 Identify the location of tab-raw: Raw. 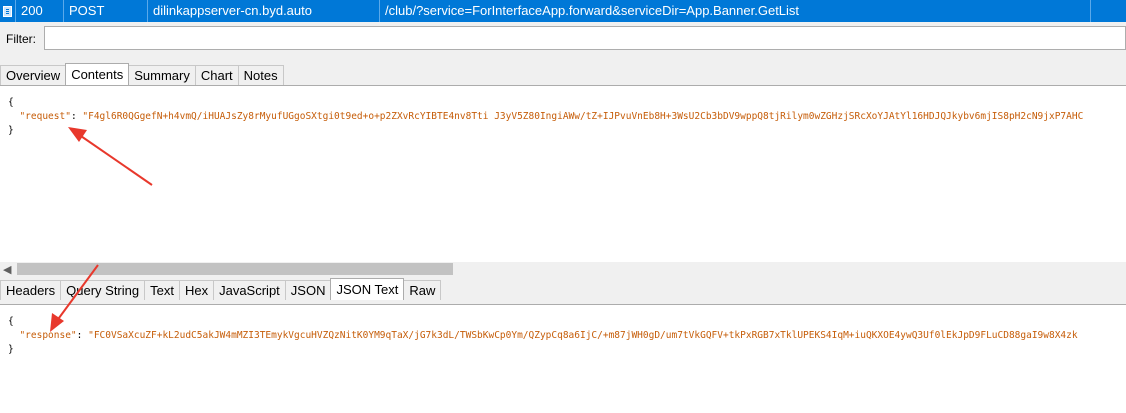
(422, 290).